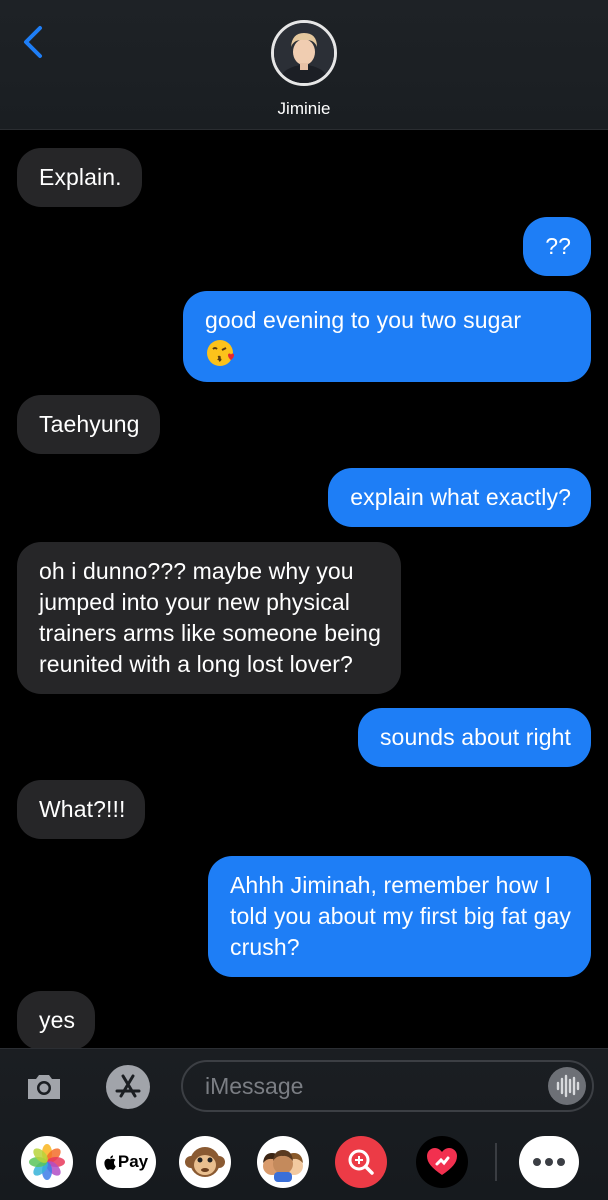 Image resolution: width=608 pixels, height=1200 pixels. I want to click on more-apps-button, so click(549, 1162).